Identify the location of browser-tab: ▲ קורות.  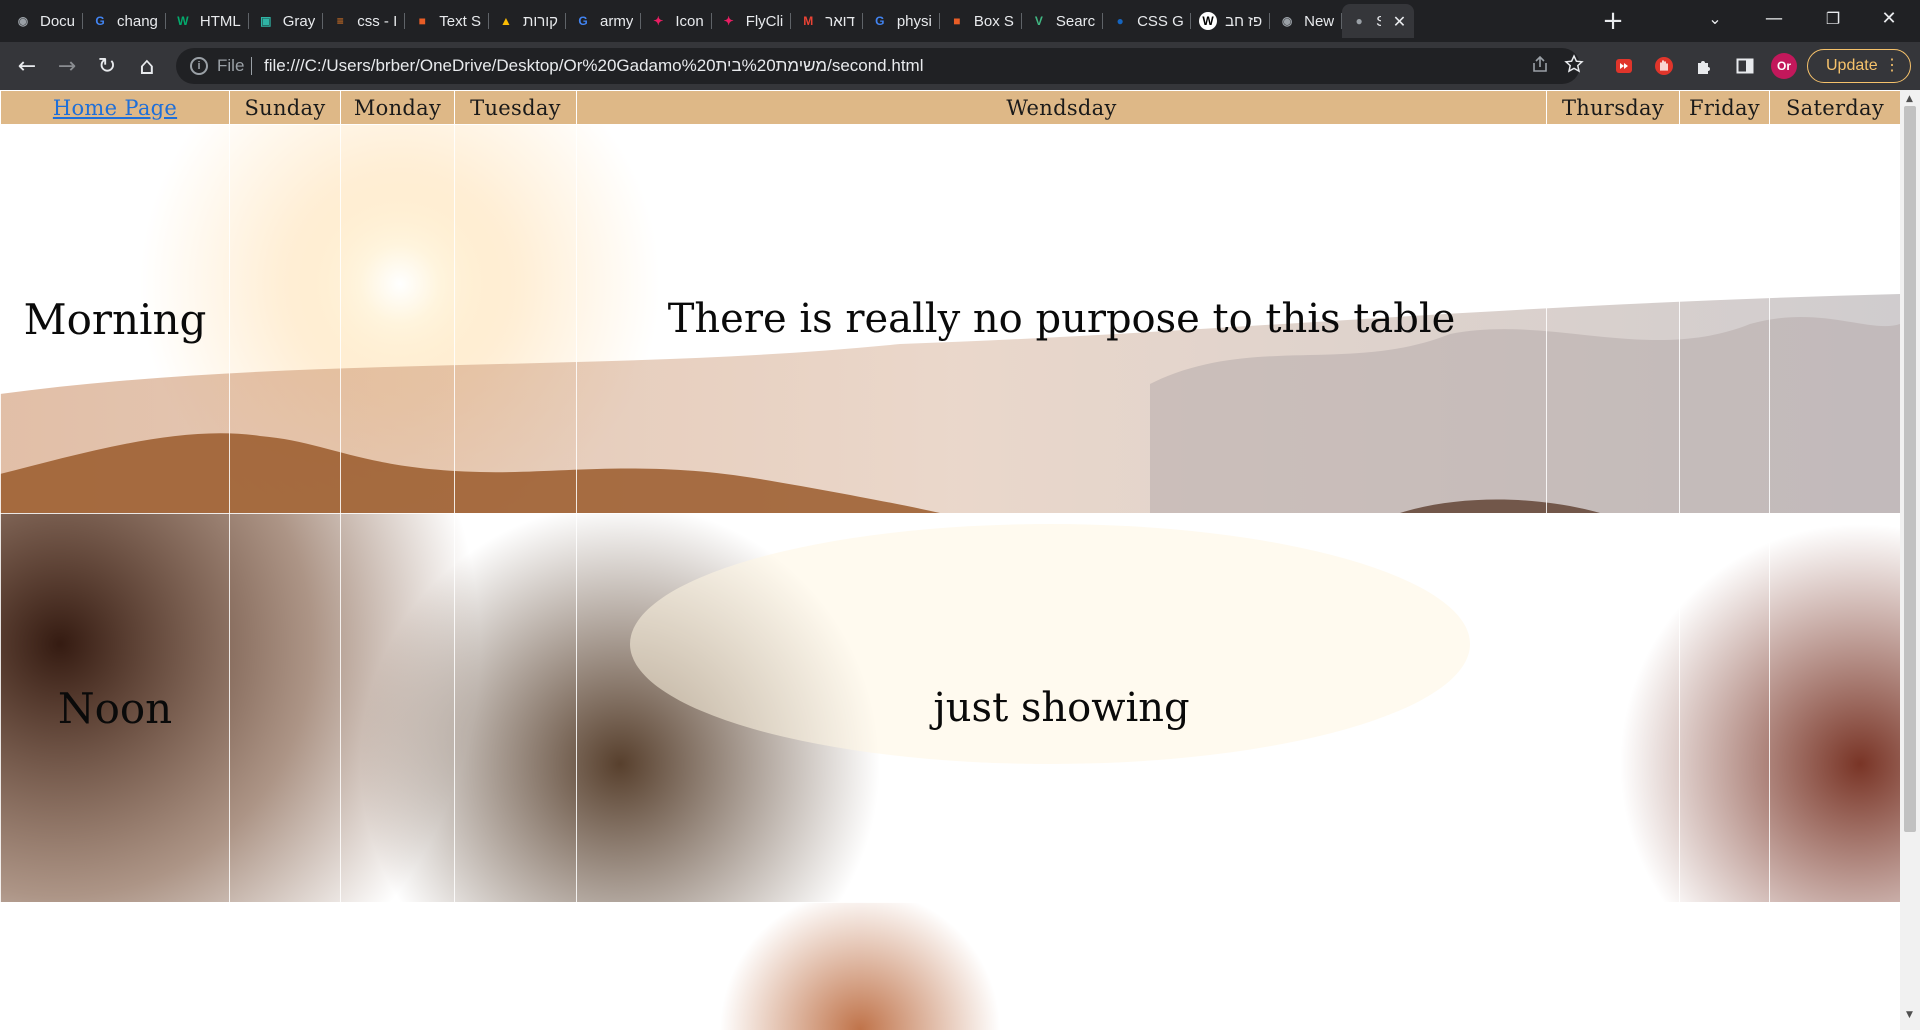
(527, 21).